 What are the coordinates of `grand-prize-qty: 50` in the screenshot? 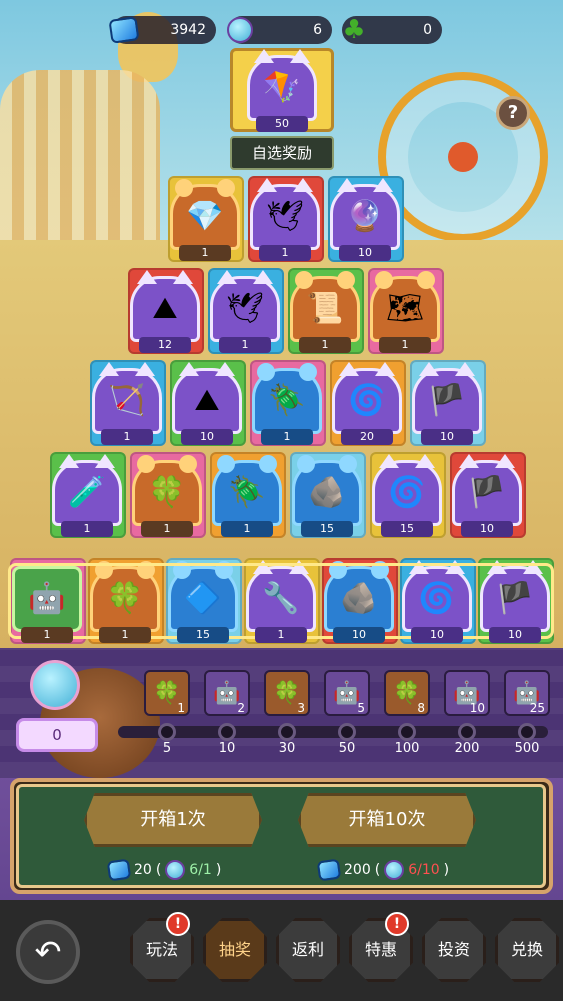 It's located at (282, 124).